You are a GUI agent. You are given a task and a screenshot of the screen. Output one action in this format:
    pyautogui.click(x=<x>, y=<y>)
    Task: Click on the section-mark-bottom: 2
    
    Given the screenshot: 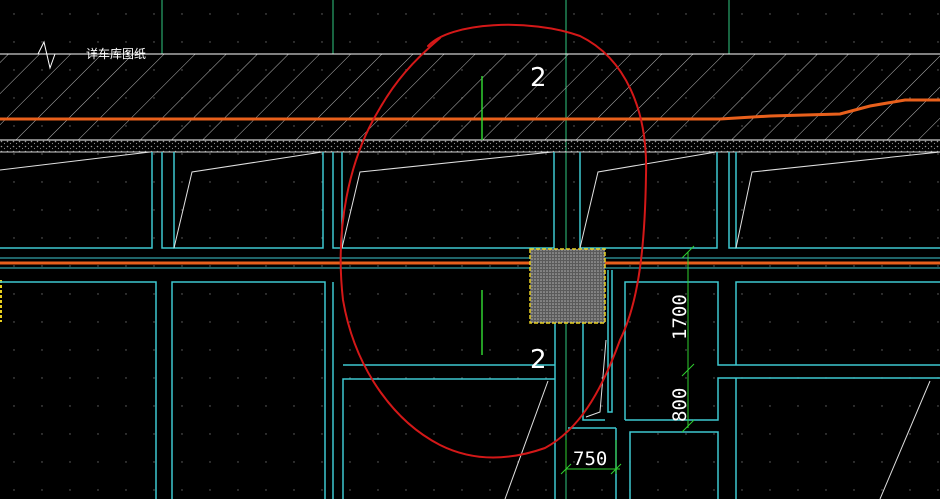 What is the action you would take?
    pyautogui.click(x=538, y=360)
    